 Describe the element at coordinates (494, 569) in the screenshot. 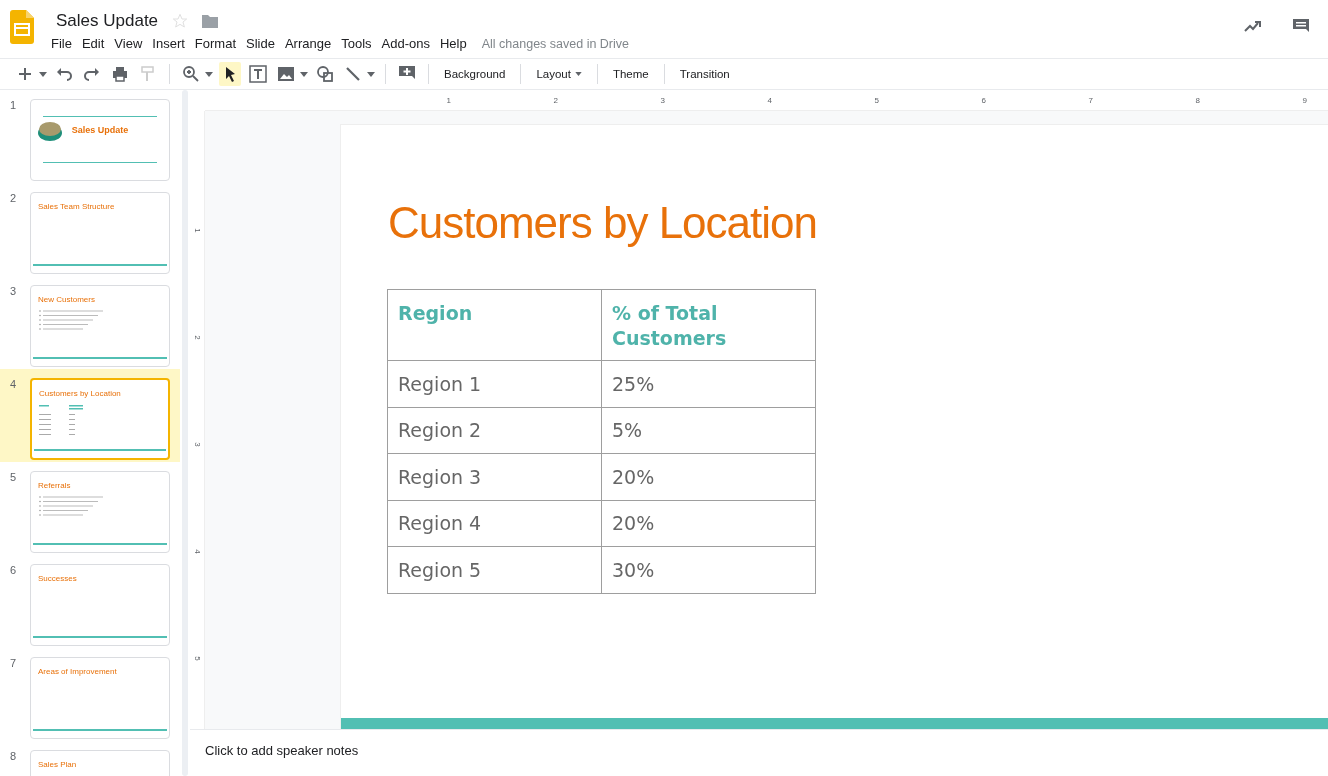

I see `table-cell: Region 5` at that location.